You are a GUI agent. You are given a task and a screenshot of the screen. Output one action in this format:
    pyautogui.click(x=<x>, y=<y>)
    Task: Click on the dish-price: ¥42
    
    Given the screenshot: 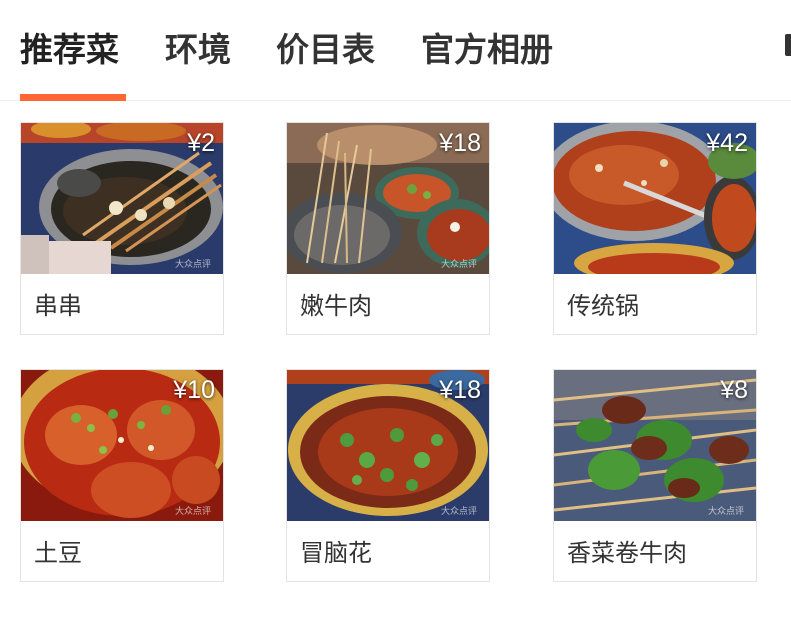 What is the action you would take?
    pyautogui.click(x=727, y=143)
    